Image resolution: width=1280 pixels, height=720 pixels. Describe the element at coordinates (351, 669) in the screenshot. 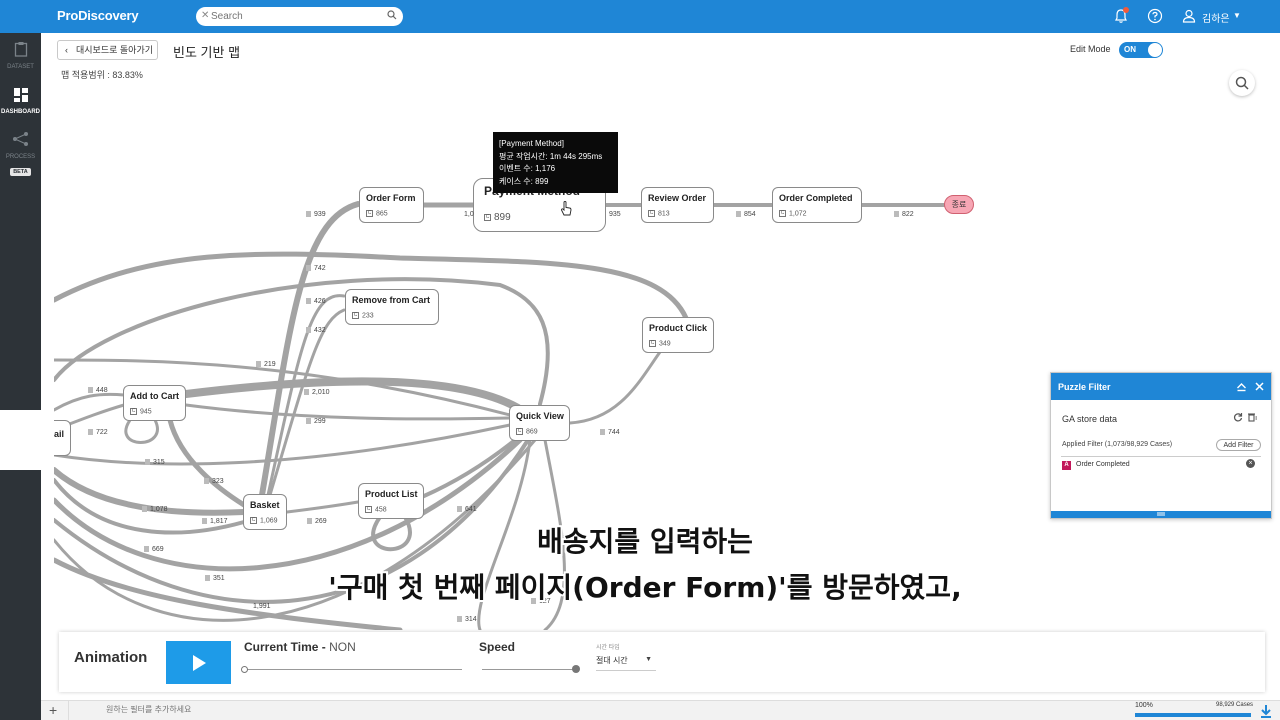

I see `time-slider` at that location.